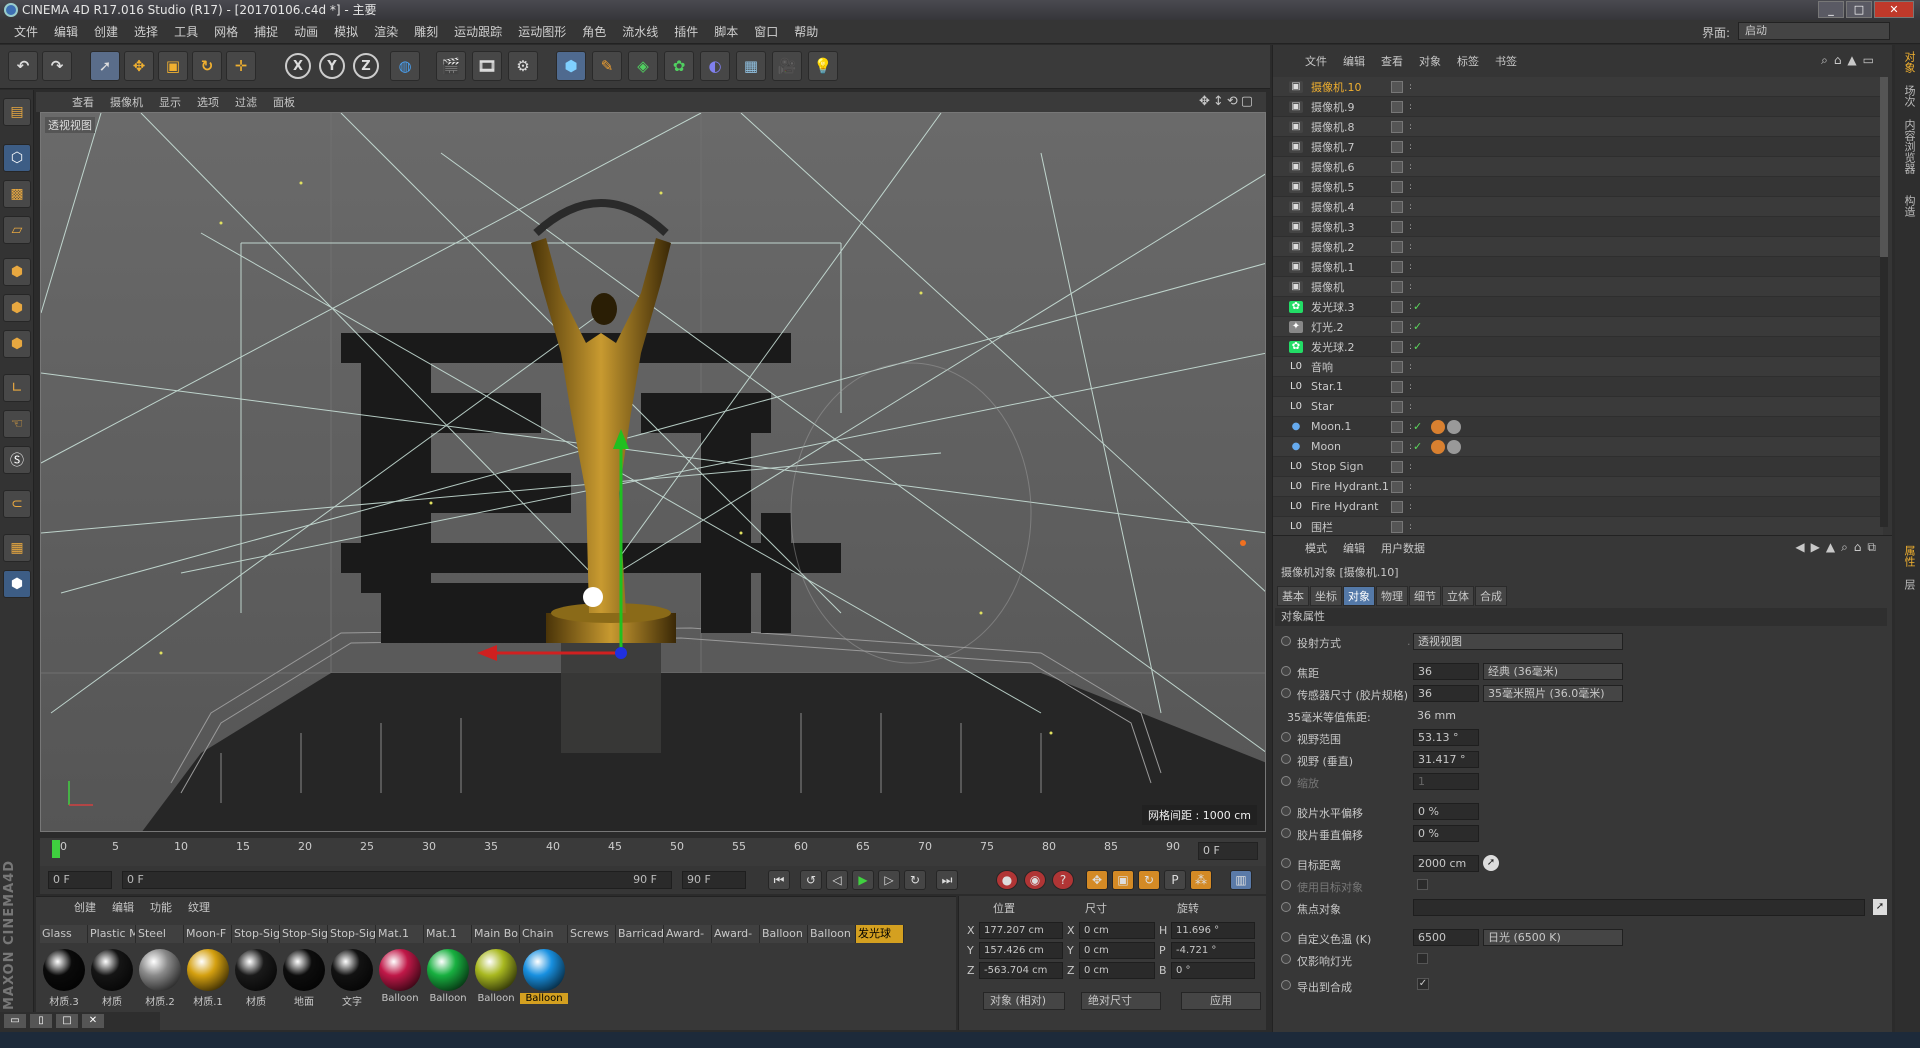  What do you see at coordinates (1850, 60) in the screenshot?
I see `object-manager-nav-icons: ⌕⌂▲▭` at bounding box center [1850, 60].